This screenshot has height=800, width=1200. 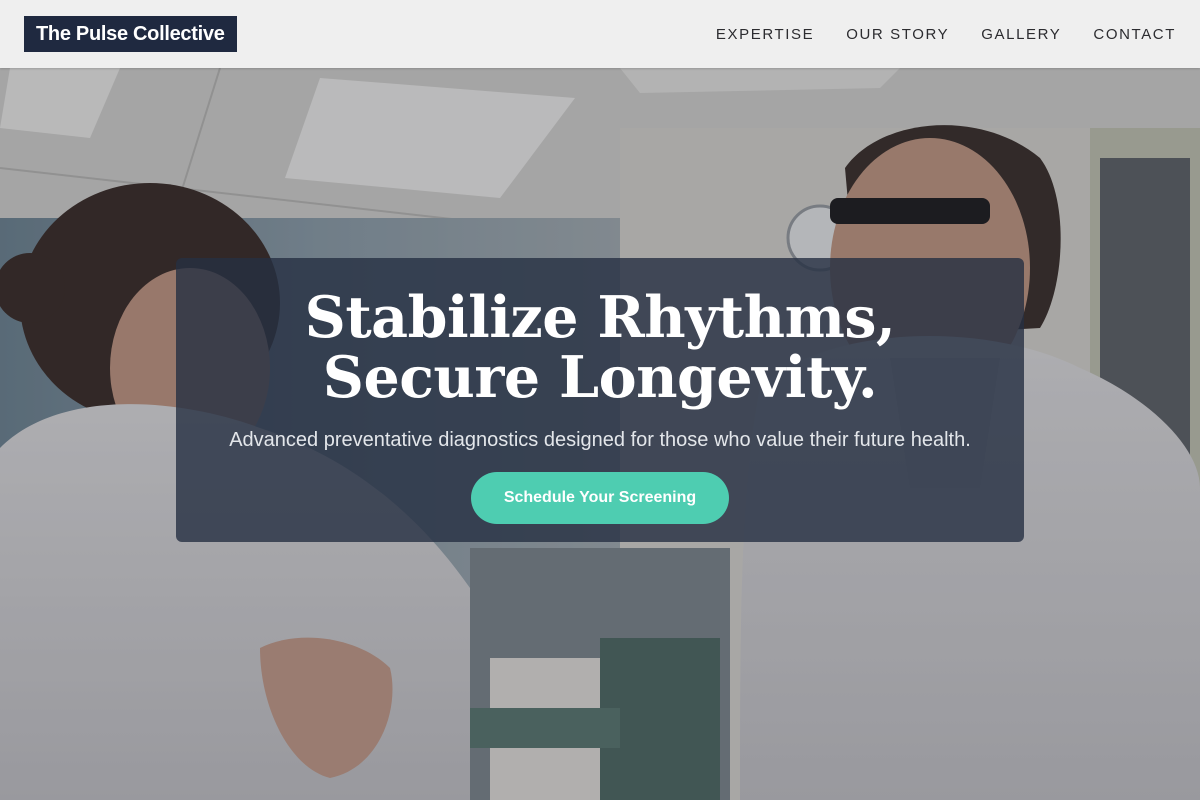 I want to click on hero-title: Stabilize Rhythms, Secure Longevity., so click(x=600, y=347).